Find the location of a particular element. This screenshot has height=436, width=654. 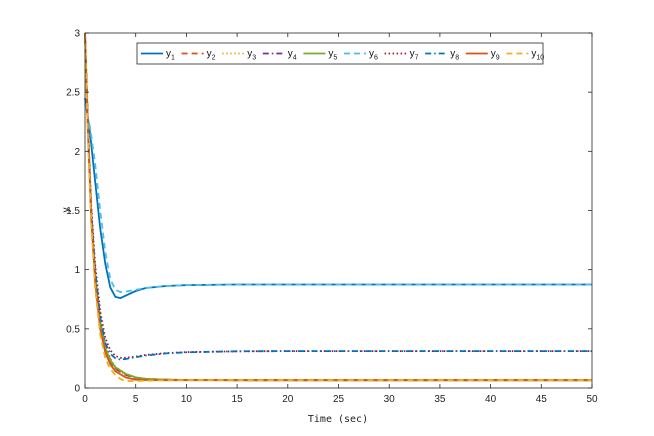

legend: y1 y2 y3 y4 y5 y6 y7 y8 y9 y10 is located at coordinates (340, 53).